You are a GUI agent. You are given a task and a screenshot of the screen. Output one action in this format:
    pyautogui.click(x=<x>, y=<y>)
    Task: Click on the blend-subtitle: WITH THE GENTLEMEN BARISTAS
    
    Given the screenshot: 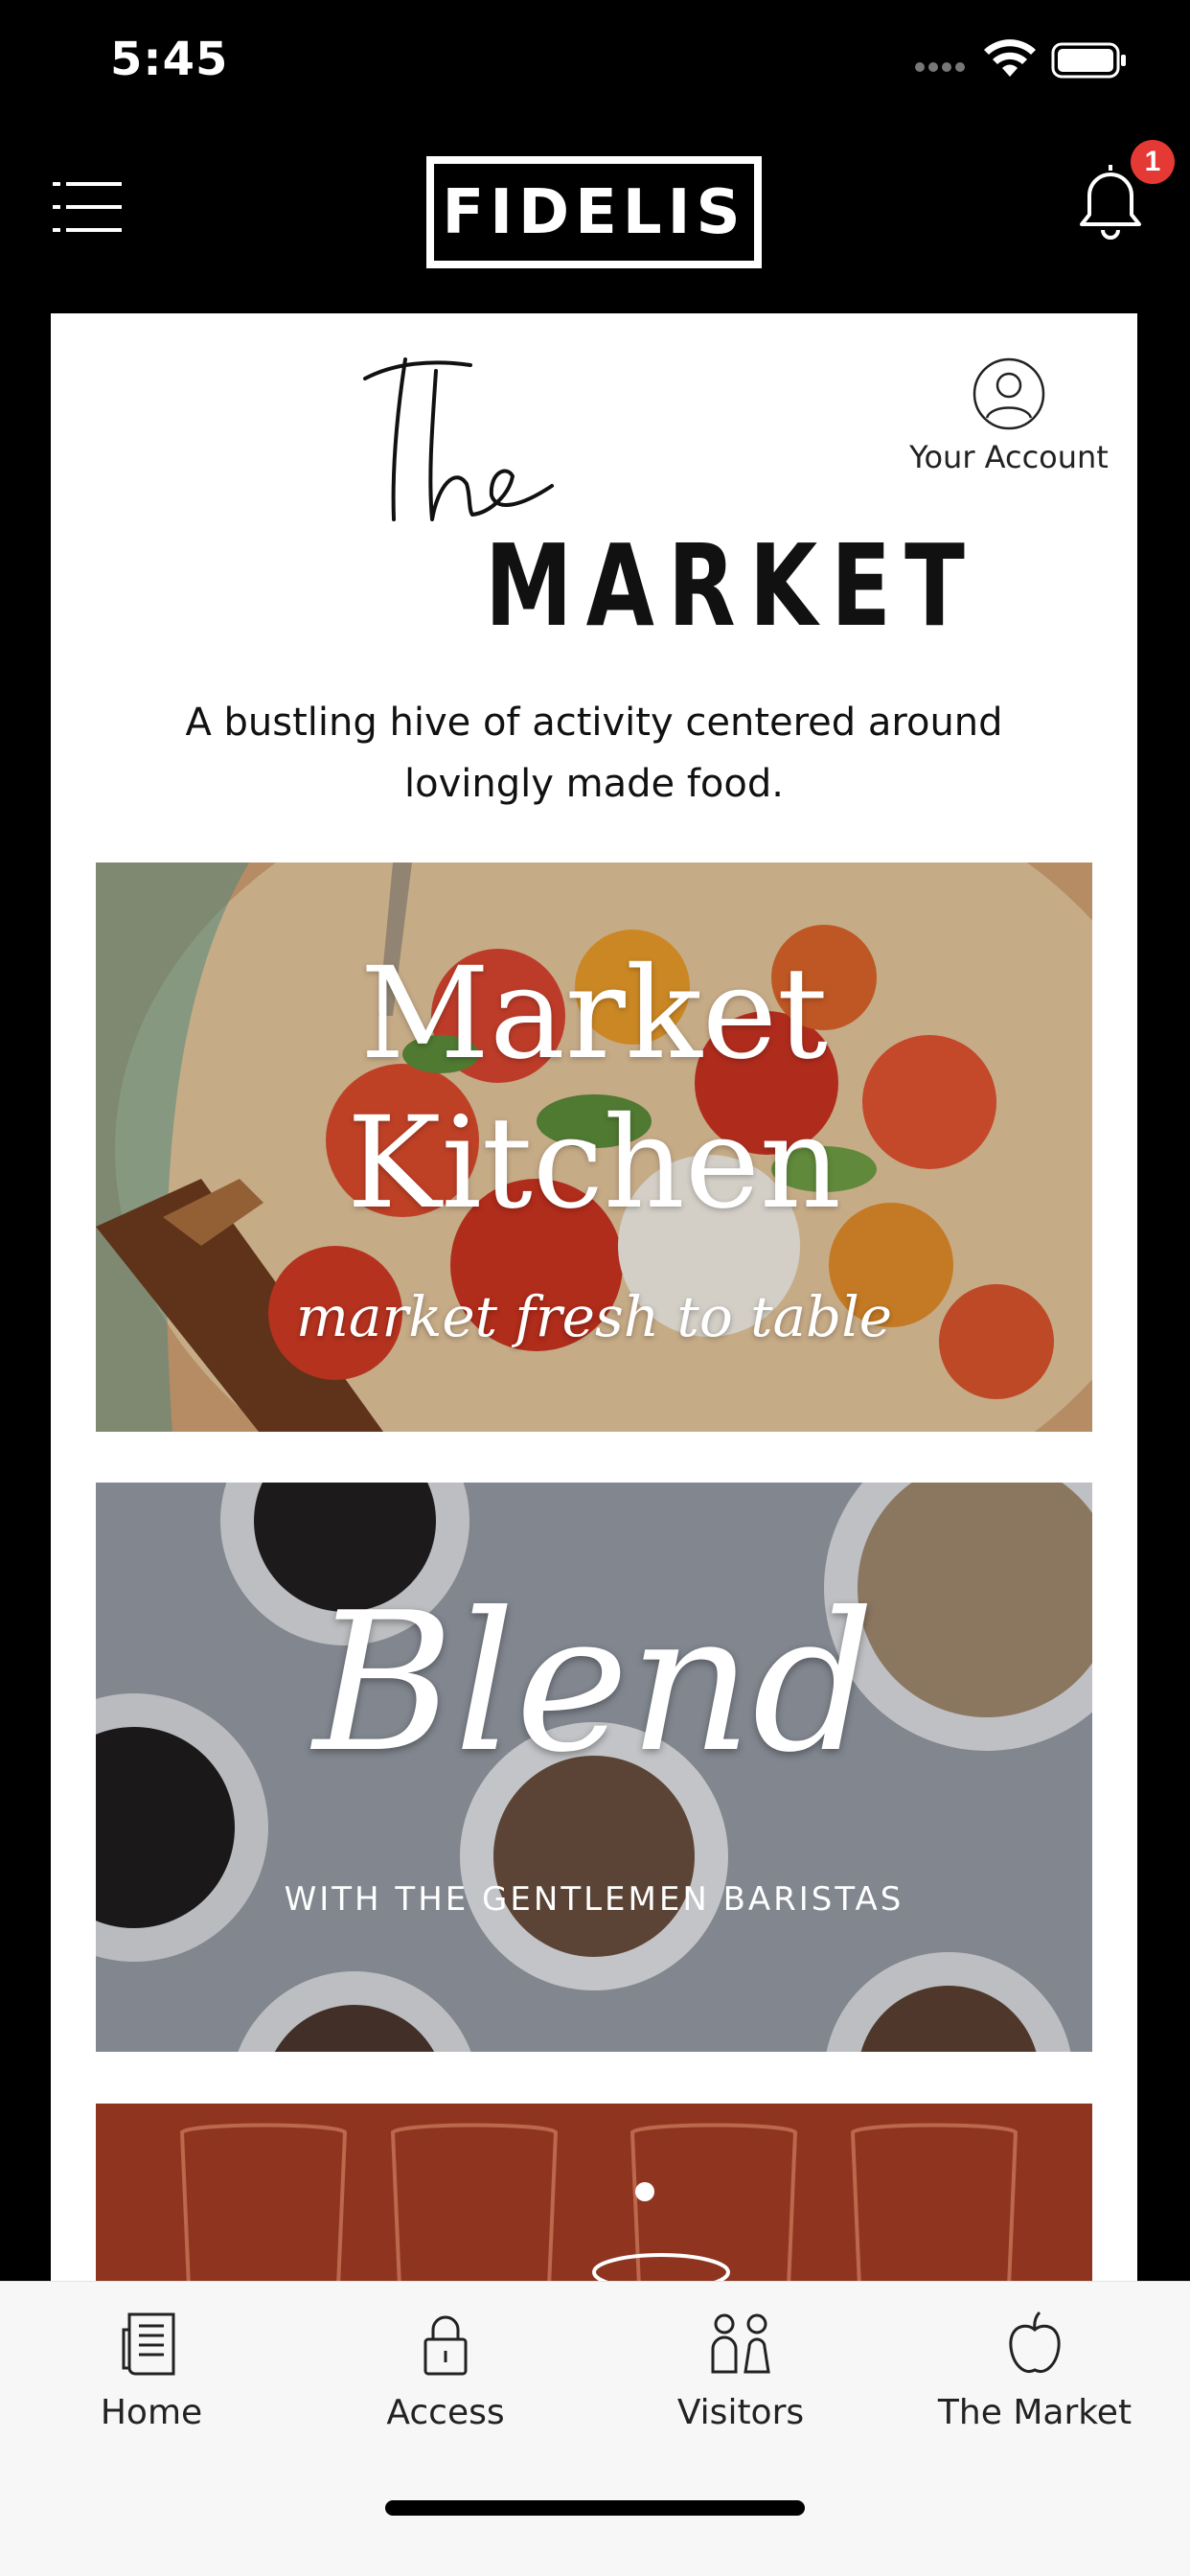 What is the action you would take?
    pyautogui.click(x=594, y=1899)
    